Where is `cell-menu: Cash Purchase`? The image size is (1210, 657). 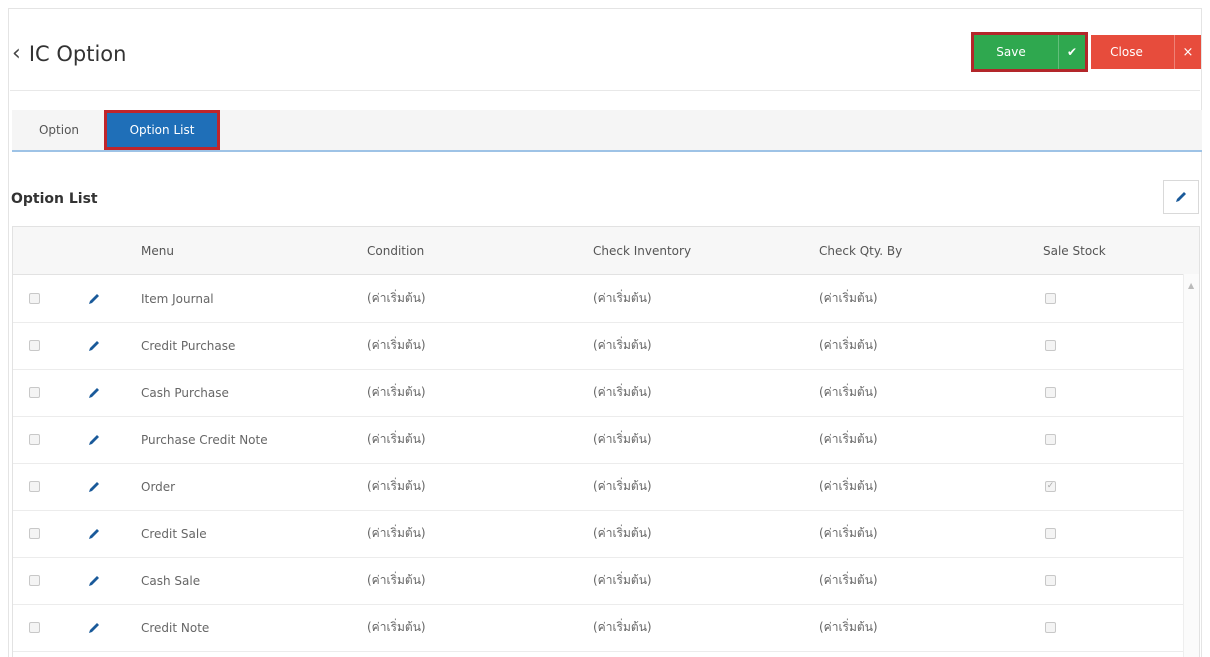
cell-menu: Cash Purchase is located at coordinates (185, 392).